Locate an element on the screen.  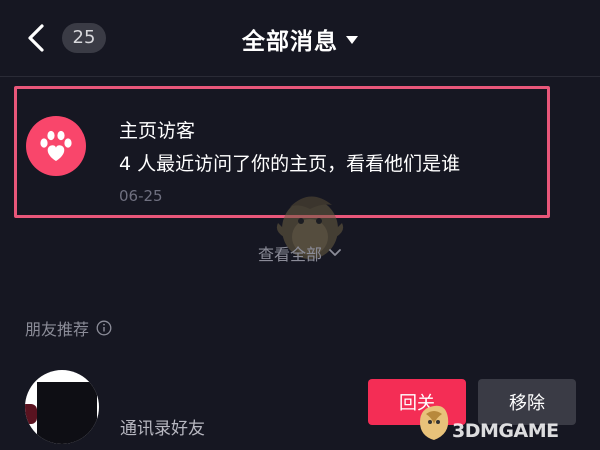
view-all-button: 查看全部 is located at coordinates (300, 253).